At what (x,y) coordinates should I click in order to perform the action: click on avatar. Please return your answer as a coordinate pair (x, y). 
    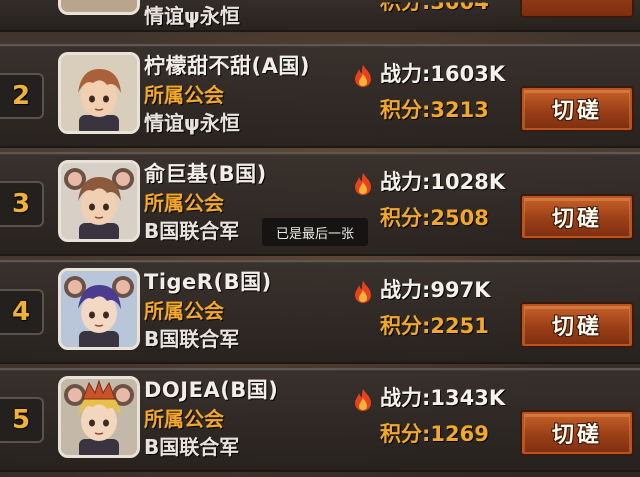
    Looking at the image, I should click on (99, 7).